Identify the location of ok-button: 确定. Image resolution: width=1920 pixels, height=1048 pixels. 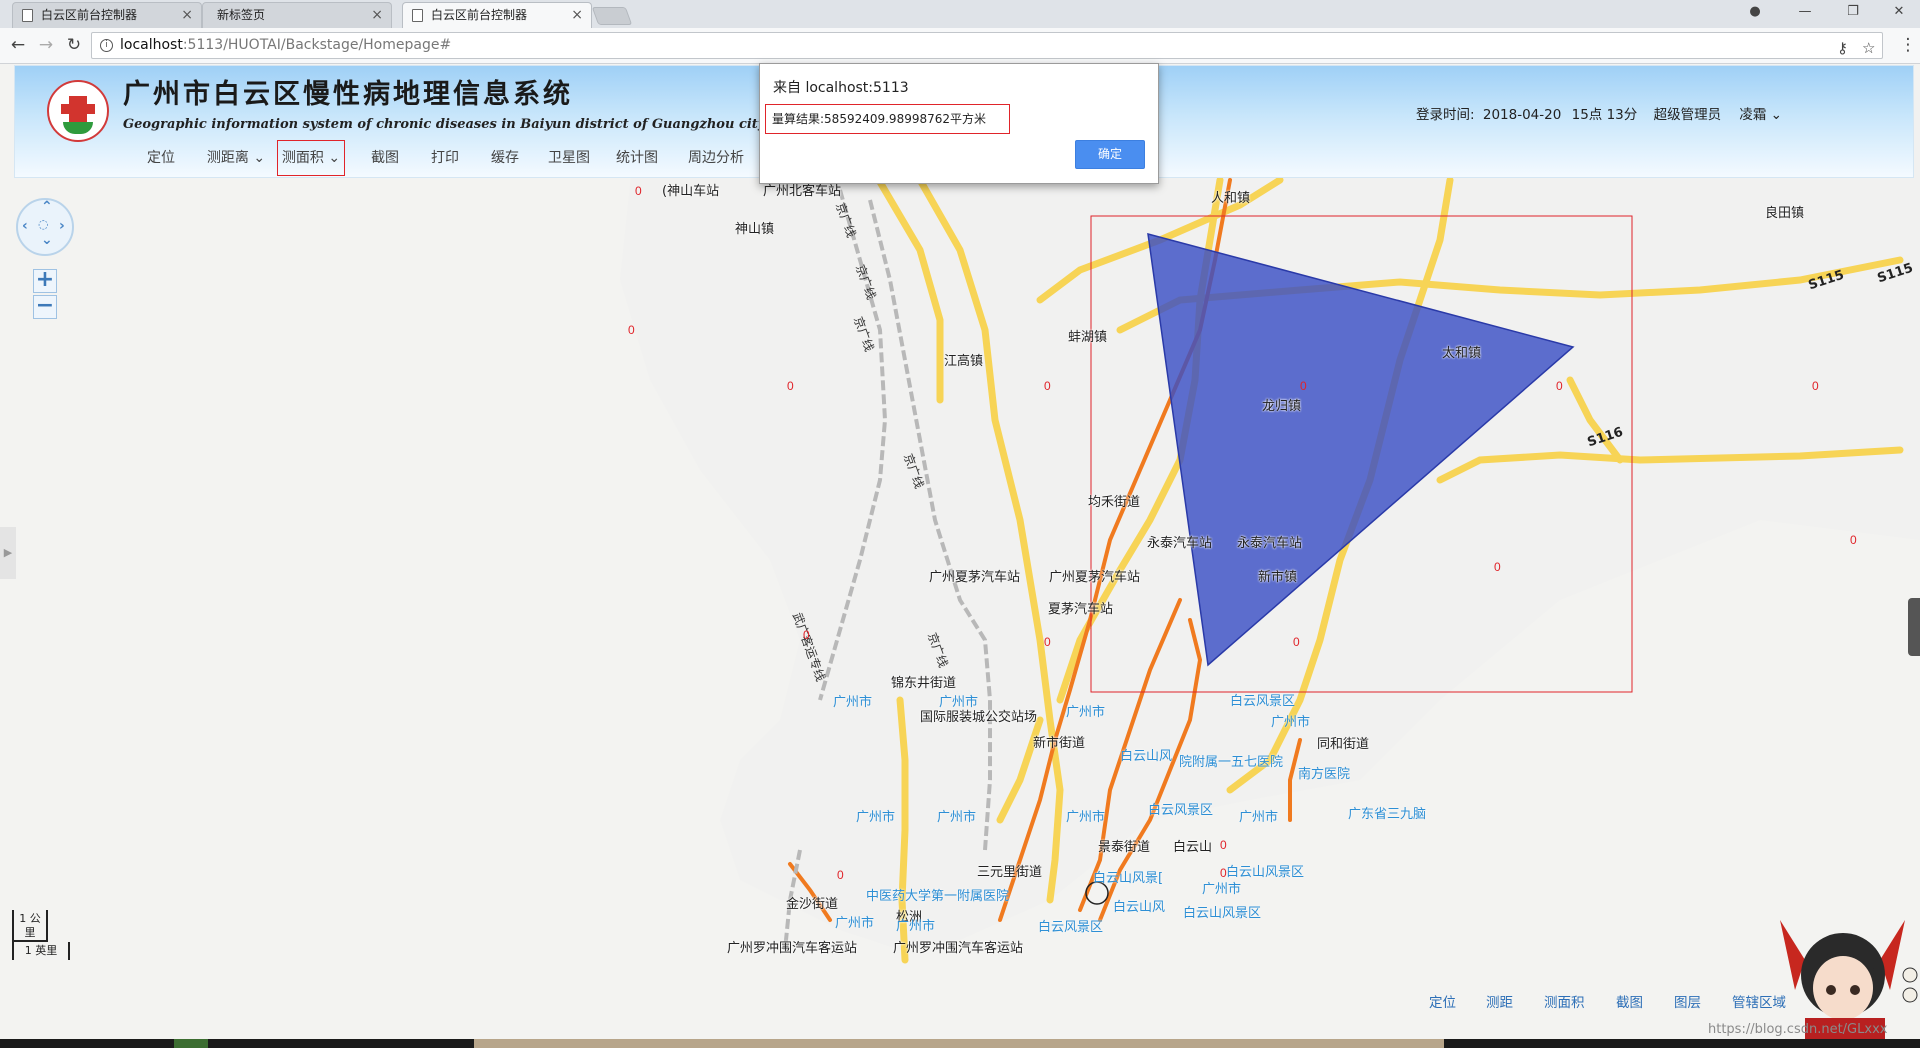
(1110, 154).